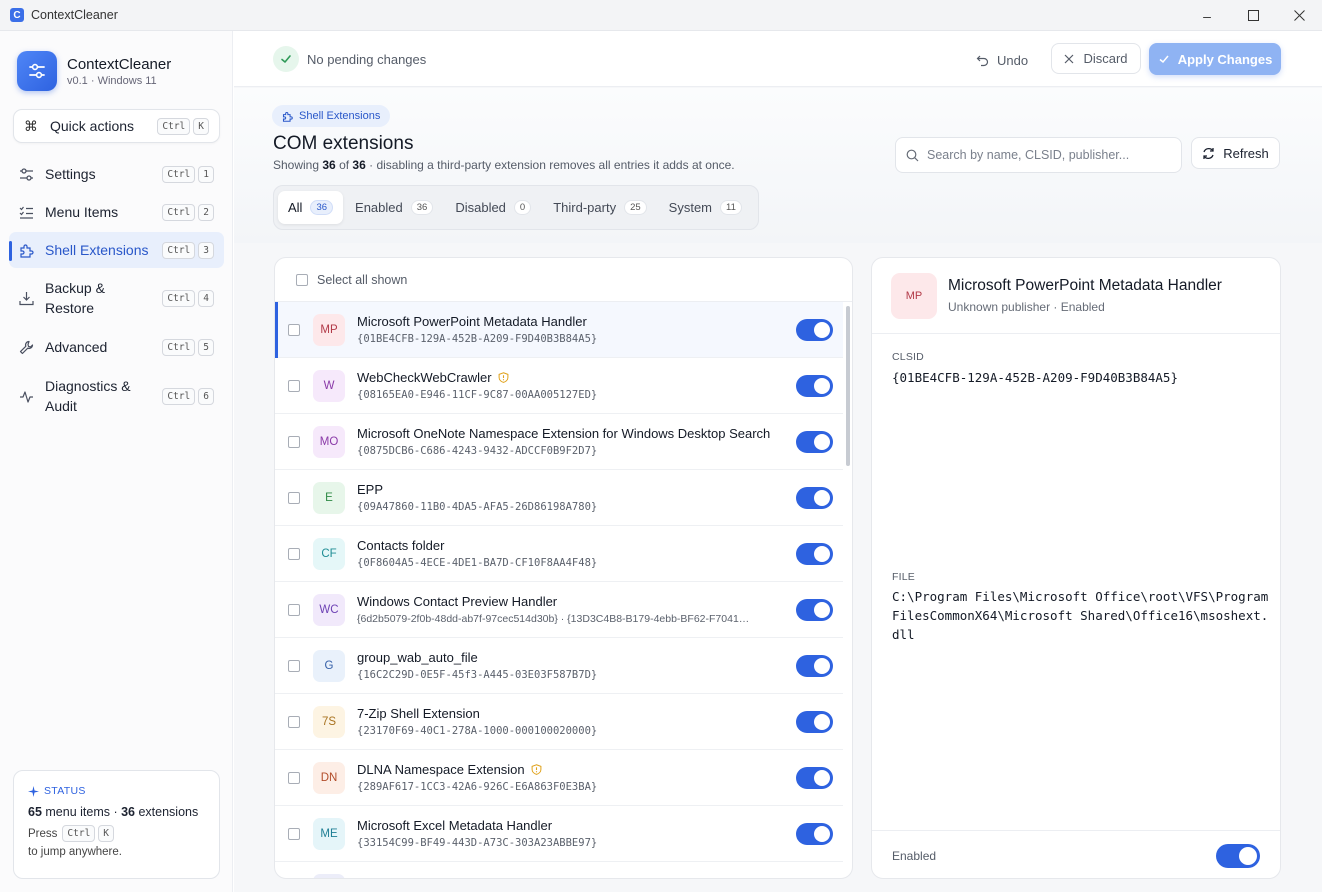 The height and width of the screenshot is (892, 1322). Describe the element at coordinates (116, 298) in the screenshot. I see `sidebar-item-backup-restore: Backup & Restore Ctrl 4` at that location.